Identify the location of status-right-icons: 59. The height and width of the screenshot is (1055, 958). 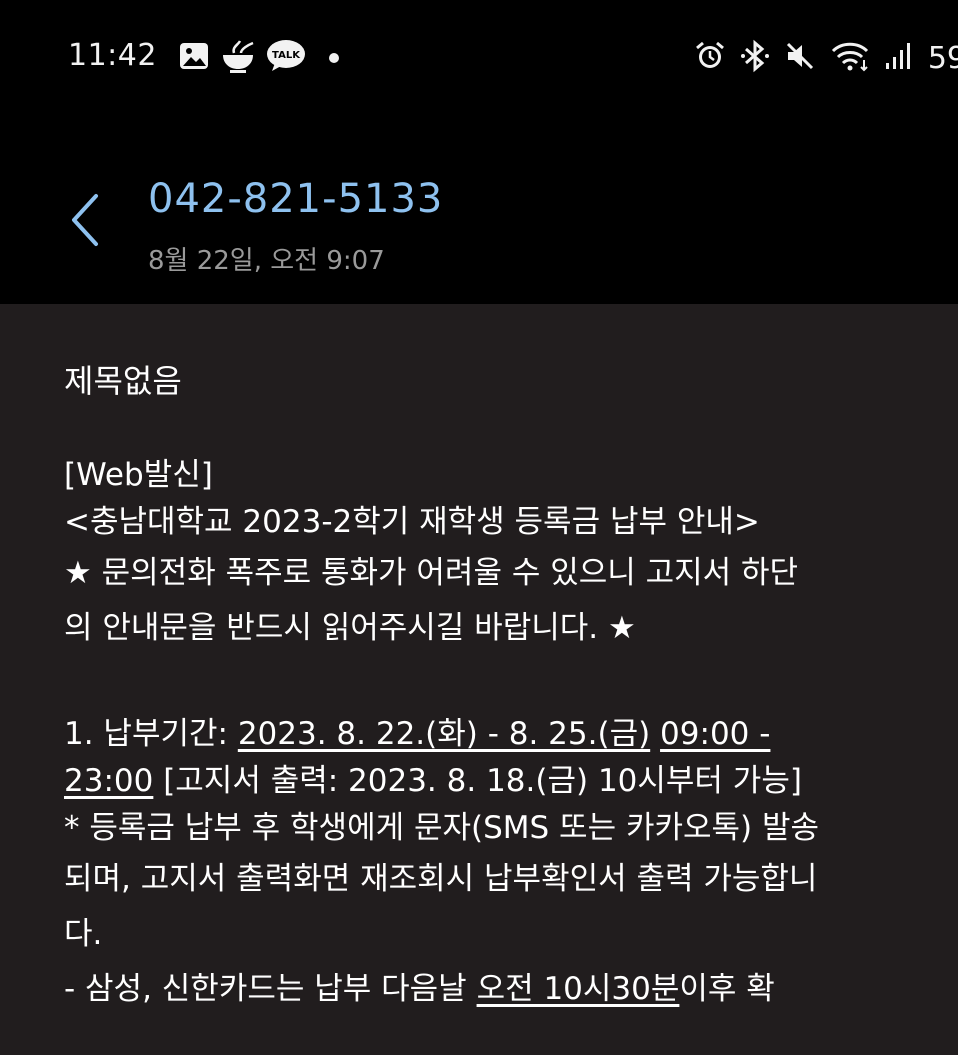
(826, 58).